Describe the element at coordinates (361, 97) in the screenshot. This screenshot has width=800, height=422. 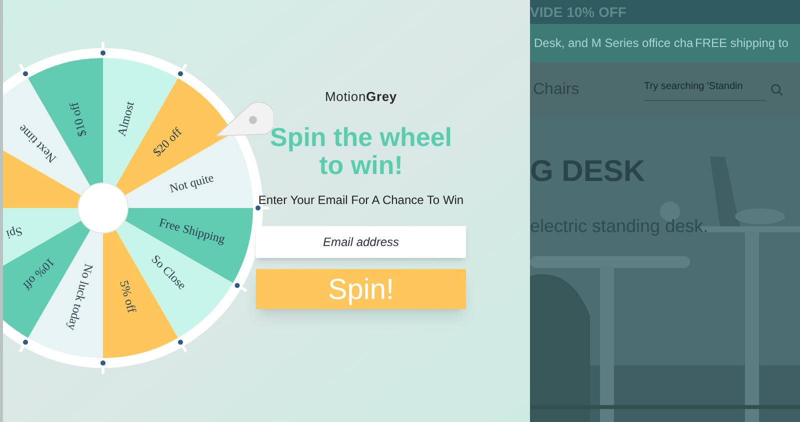
I see `brand-logo: MotionGrey` at that location.